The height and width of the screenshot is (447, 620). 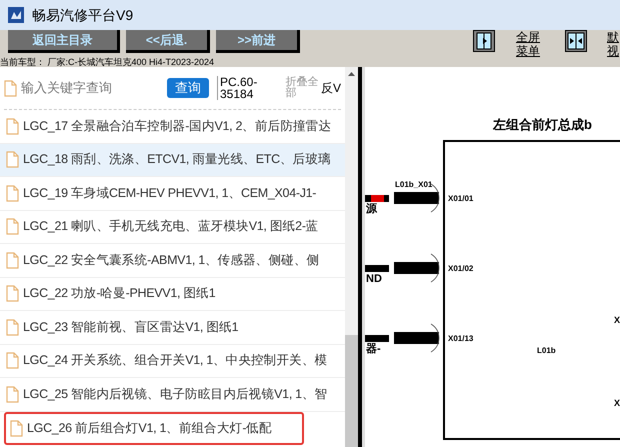 I want to click on arrows-inward-icon, so click(x=576, y=41).